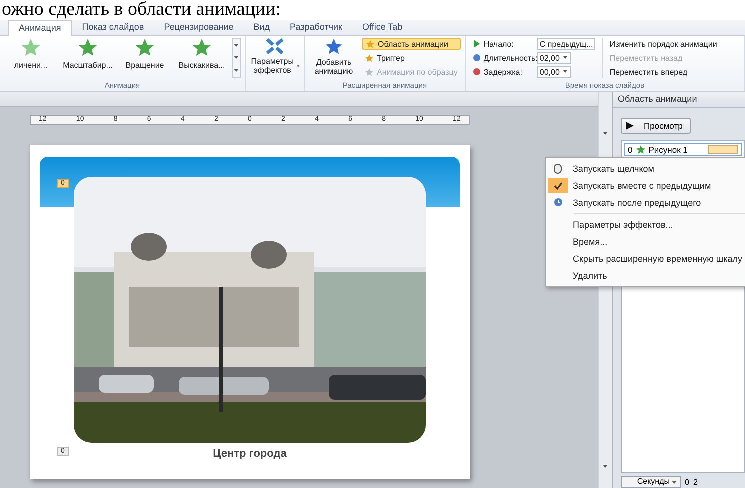 This screenshot has height=488, width=745. I want to click on menu-item: Удалить, so click(645, 275).